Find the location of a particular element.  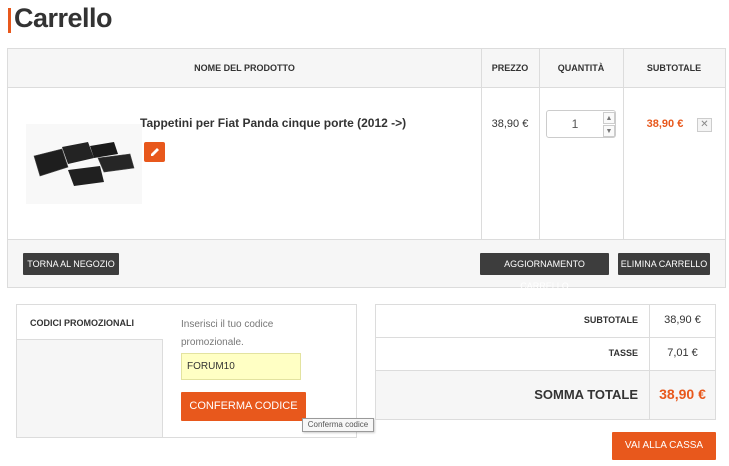

promo-title: CODICI PROMOZIONALI is located at coordinates (82, 323).